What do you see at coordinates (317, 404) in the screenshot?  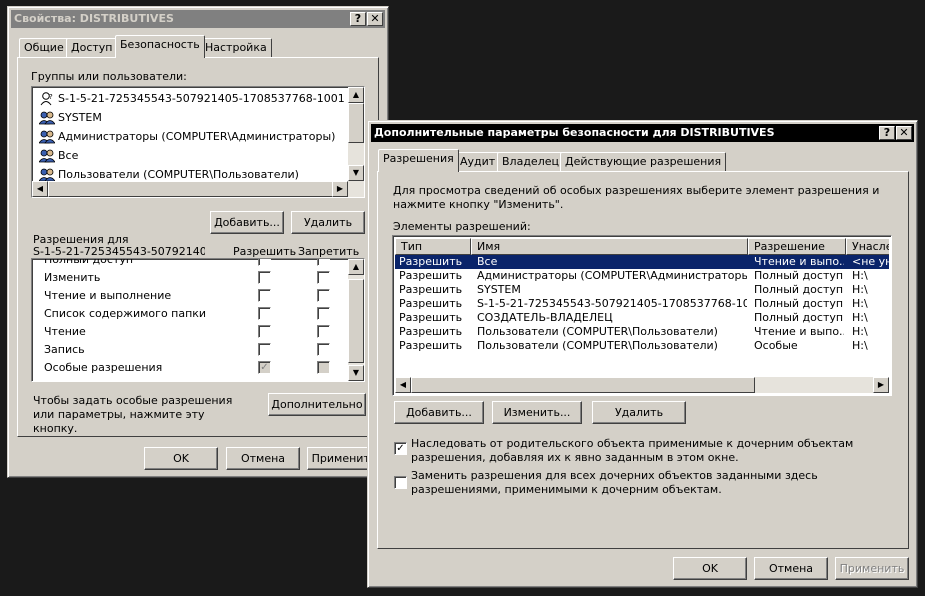 I see `advanced-button: Дополнительно` at bounding box center [317, 404].